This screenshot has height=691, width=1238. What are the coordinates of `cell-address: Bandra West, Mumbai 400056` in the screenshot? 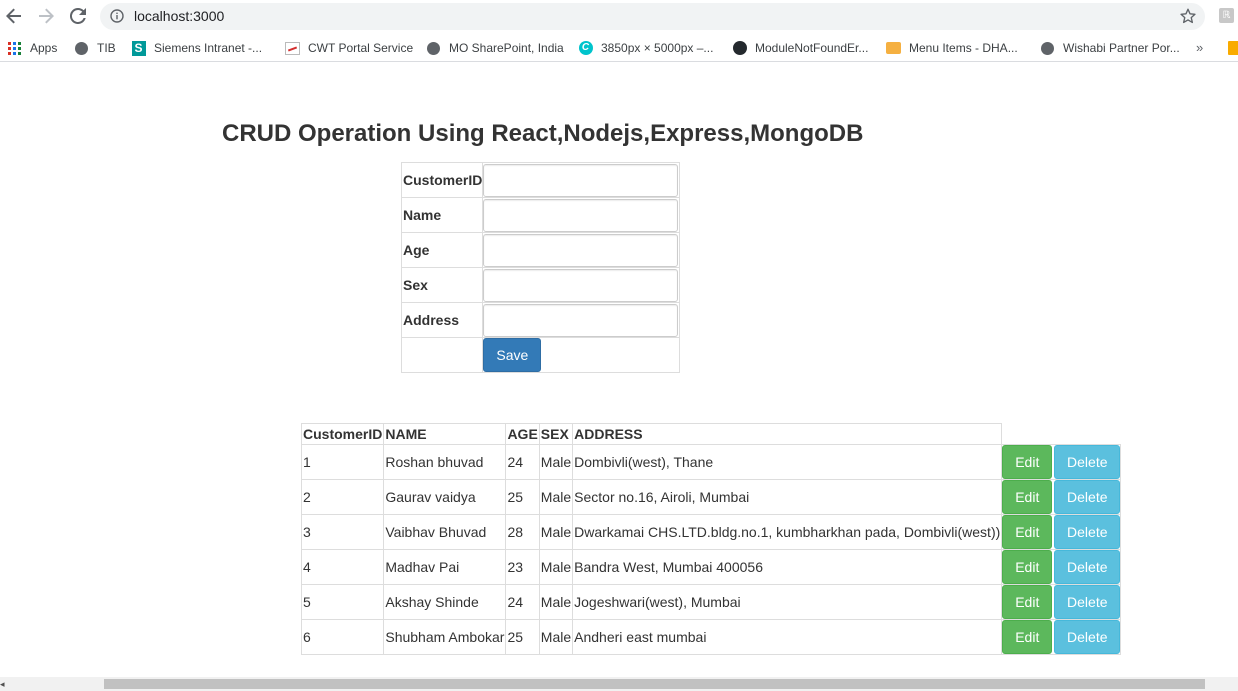 It's located at (787, 567).